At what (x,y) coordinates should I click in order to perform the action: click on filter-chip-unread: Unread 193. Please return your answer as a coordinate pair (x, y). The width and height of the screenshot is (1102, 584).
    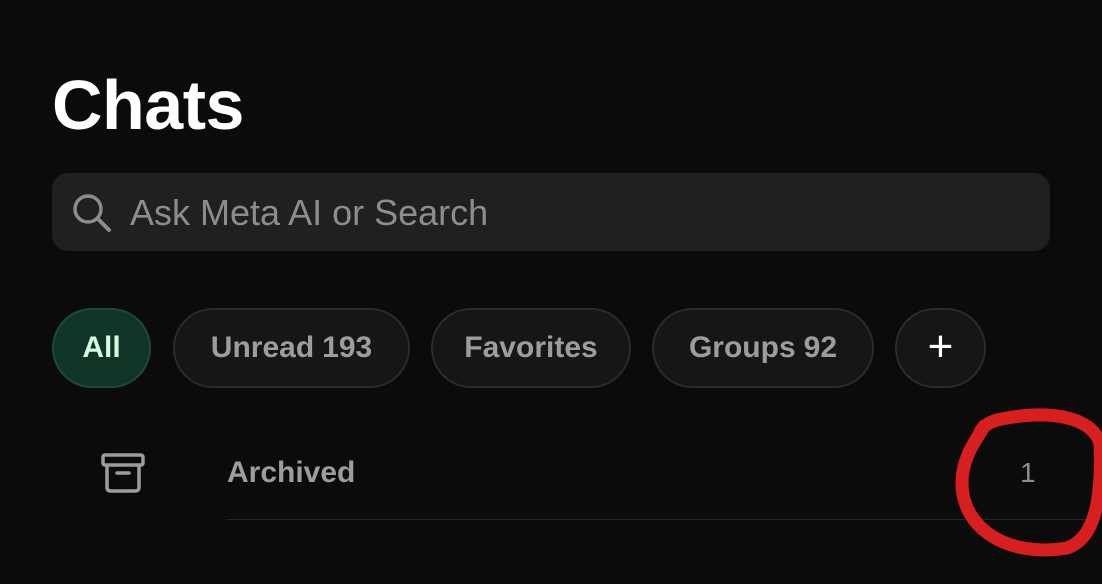
    Looking at the image, I should click on (291, 348).